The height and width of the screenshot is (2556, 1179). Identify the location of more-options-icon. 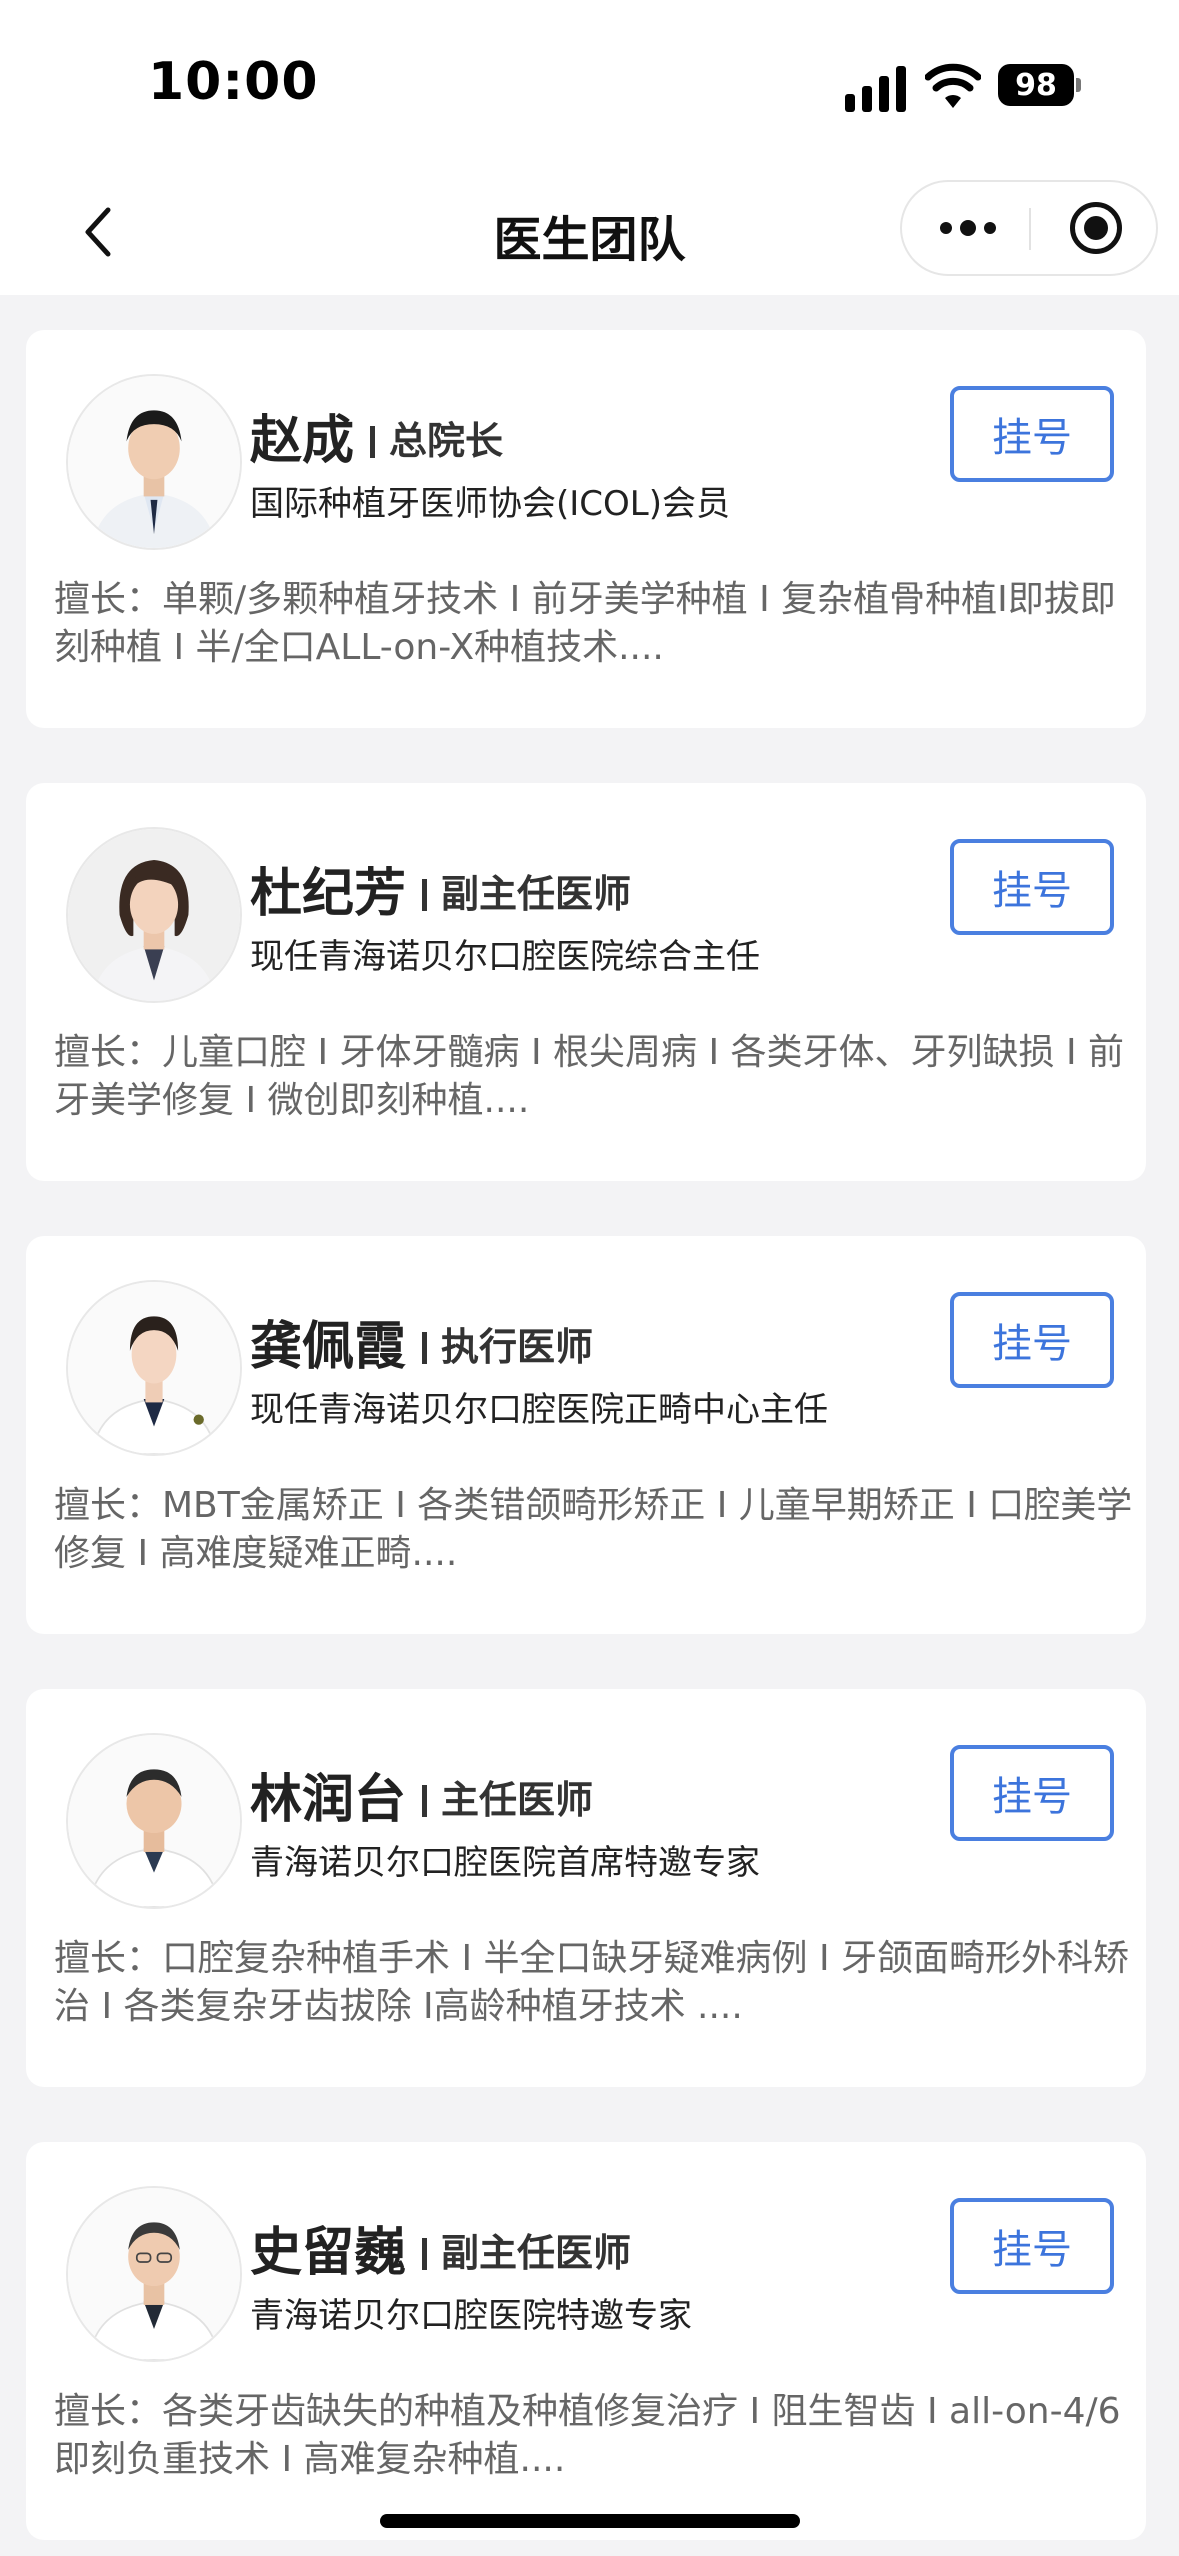
(971, 228).